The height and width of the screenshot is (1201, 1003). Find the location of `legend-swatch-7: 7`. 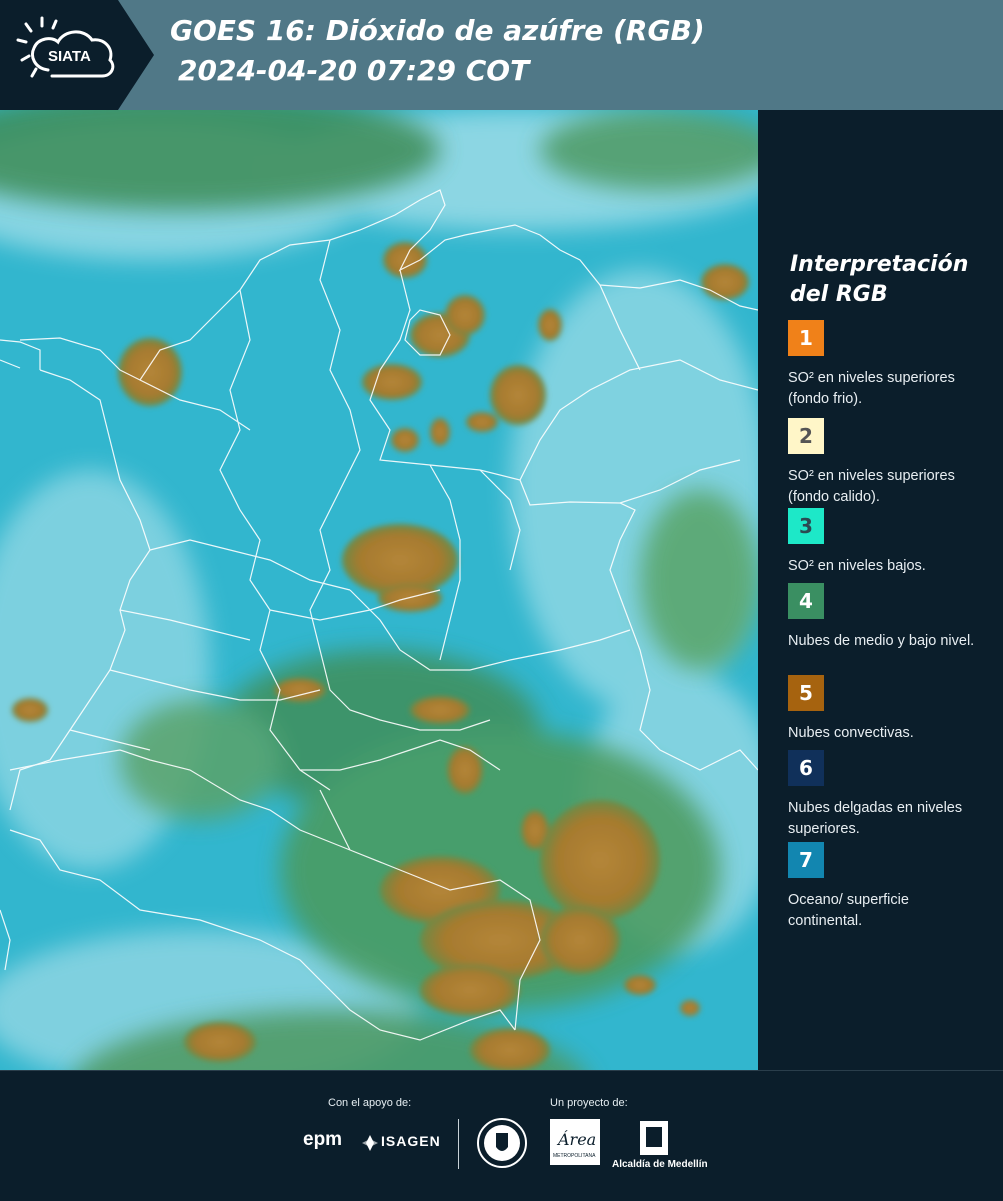

legend-swatch-7: 7 is located at coordinates (806, 860).